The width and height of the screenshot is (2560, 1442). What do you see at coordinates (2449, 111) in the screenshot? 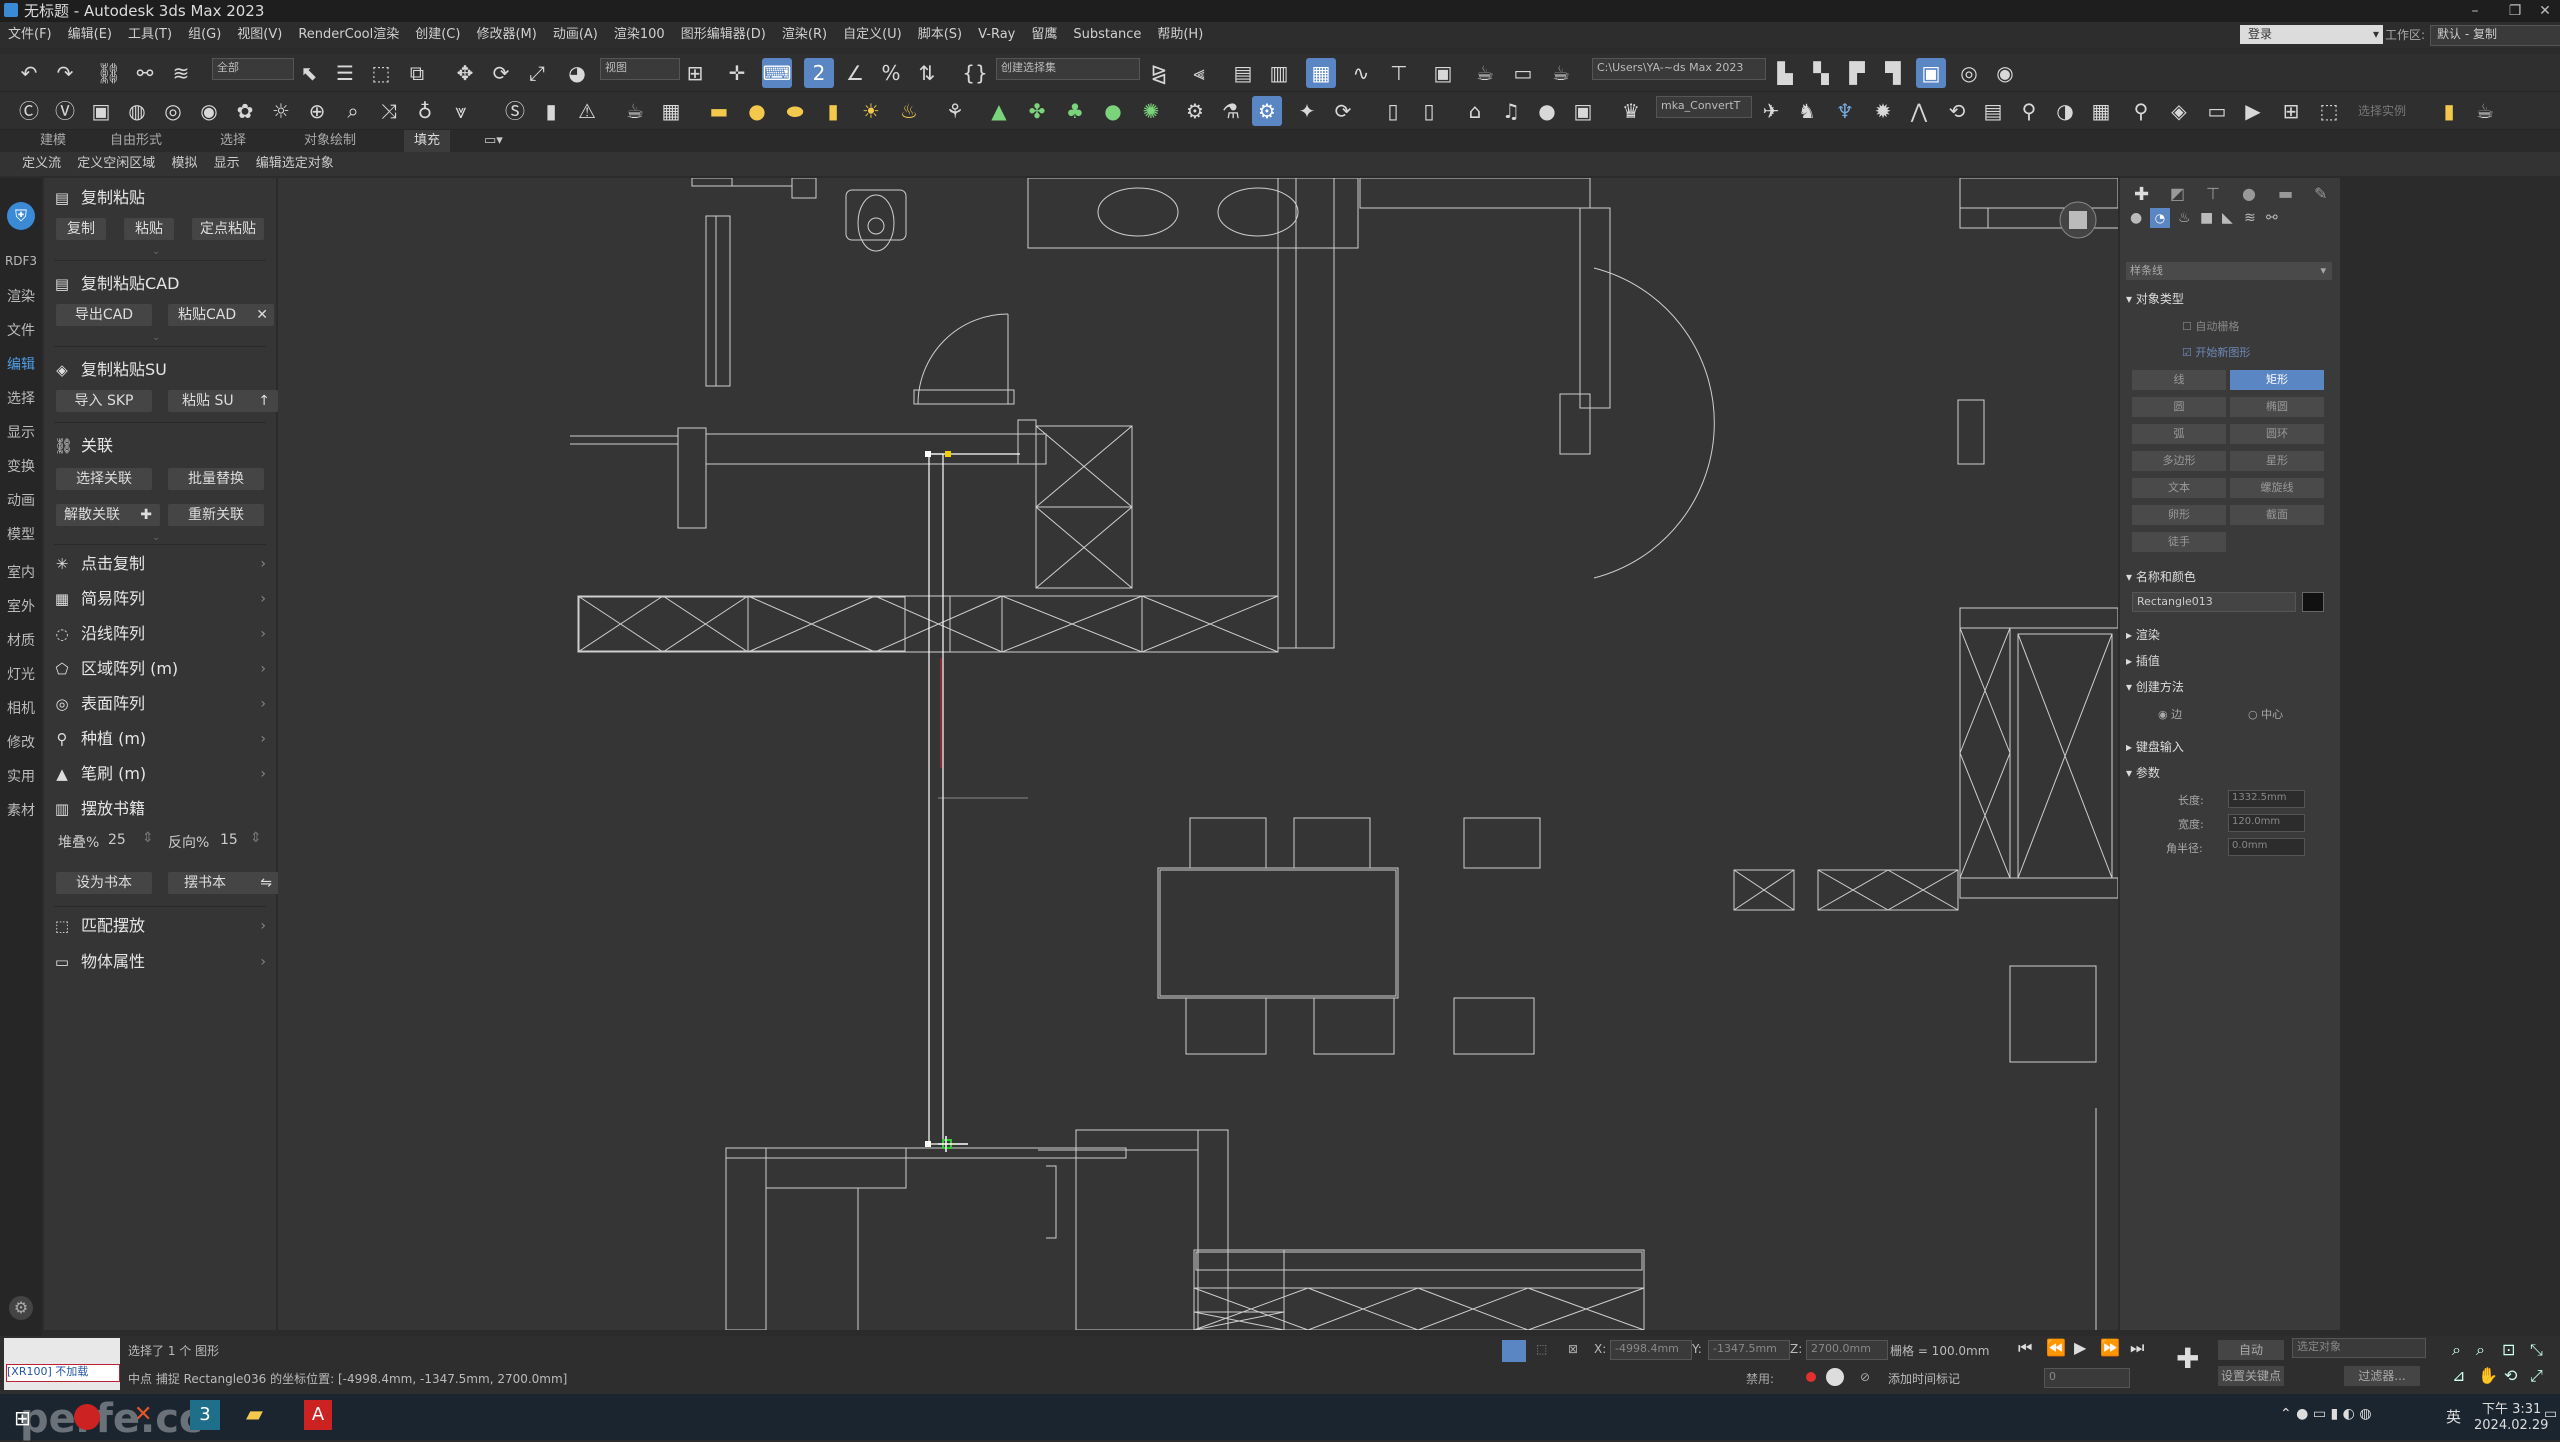
I see `plugin-q-icon: ▮` at bounding box center [2449, 111].